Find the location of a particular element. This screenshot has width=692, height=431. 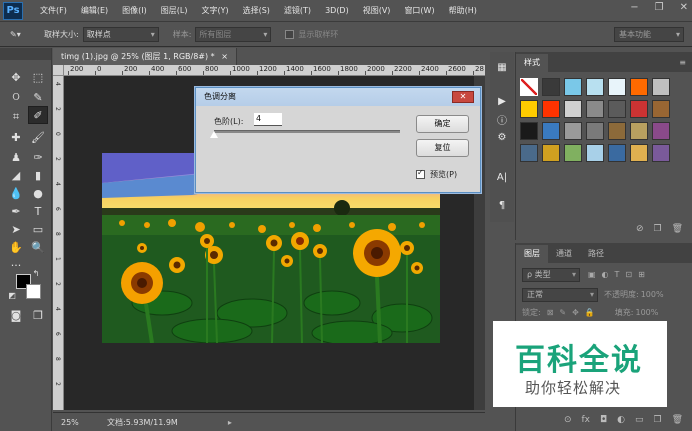

background-color-swatch is located at coordinates (33, 291).